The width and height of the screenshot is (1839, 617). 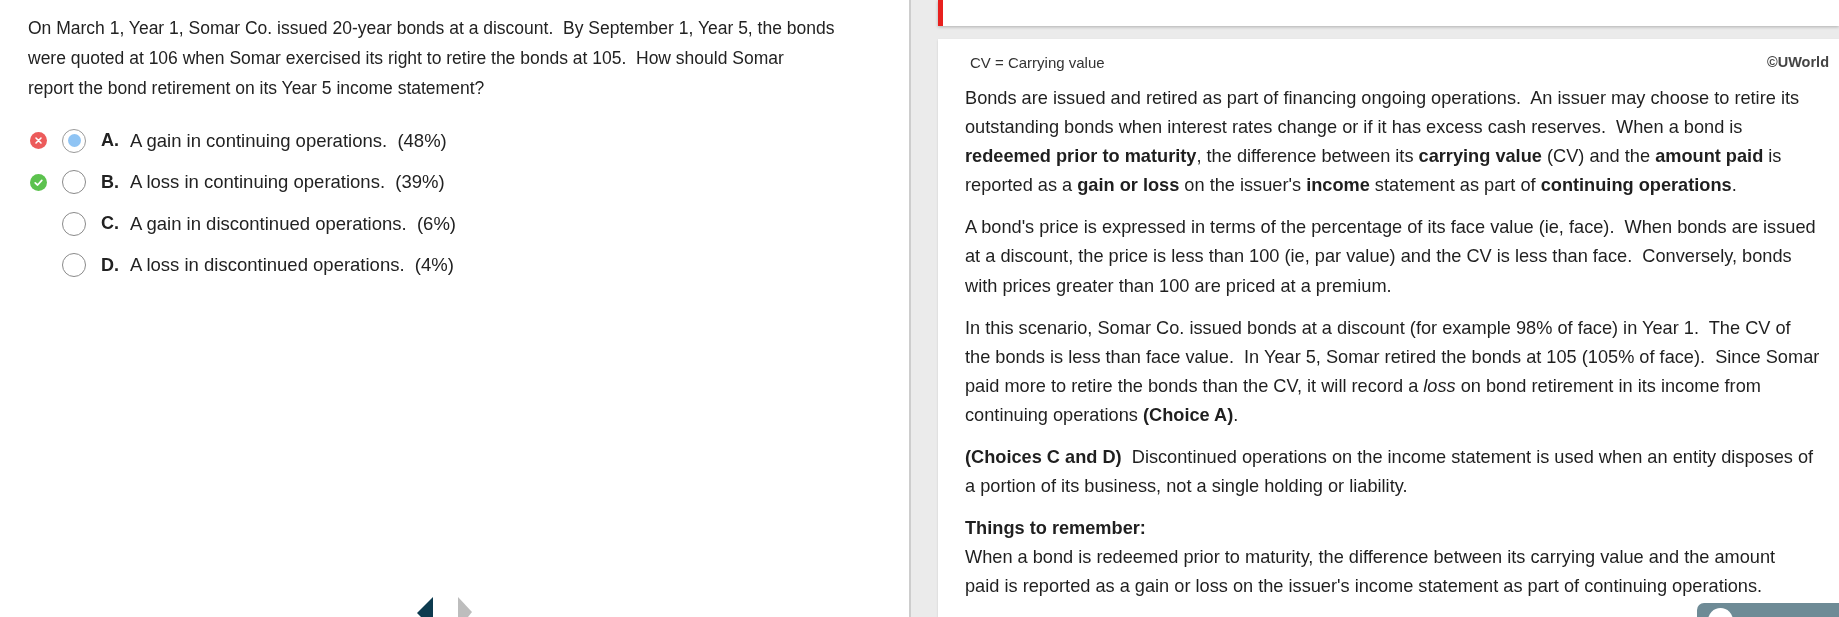 I want to click on choice-text: A loss in discontinued operations. (4%), so click(x=292, y=265).